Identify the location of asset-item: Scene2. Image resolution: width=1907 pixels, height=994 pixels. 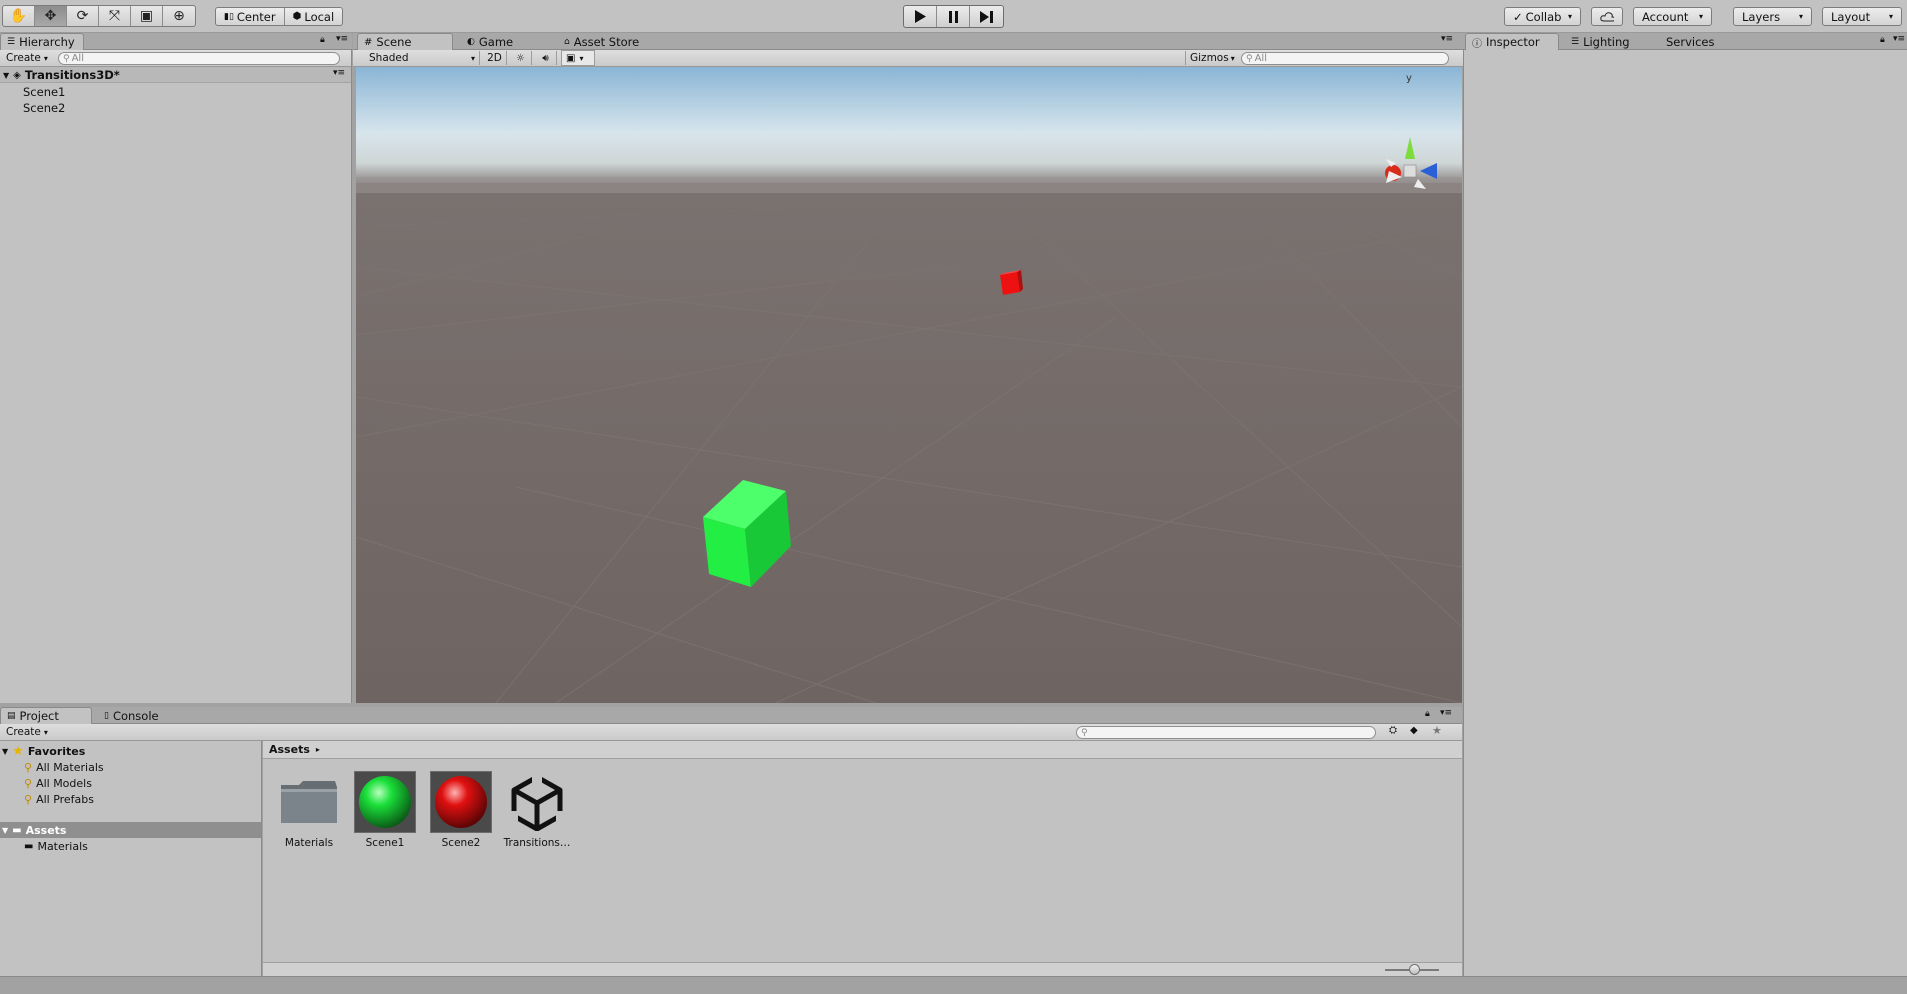
(461, 810).